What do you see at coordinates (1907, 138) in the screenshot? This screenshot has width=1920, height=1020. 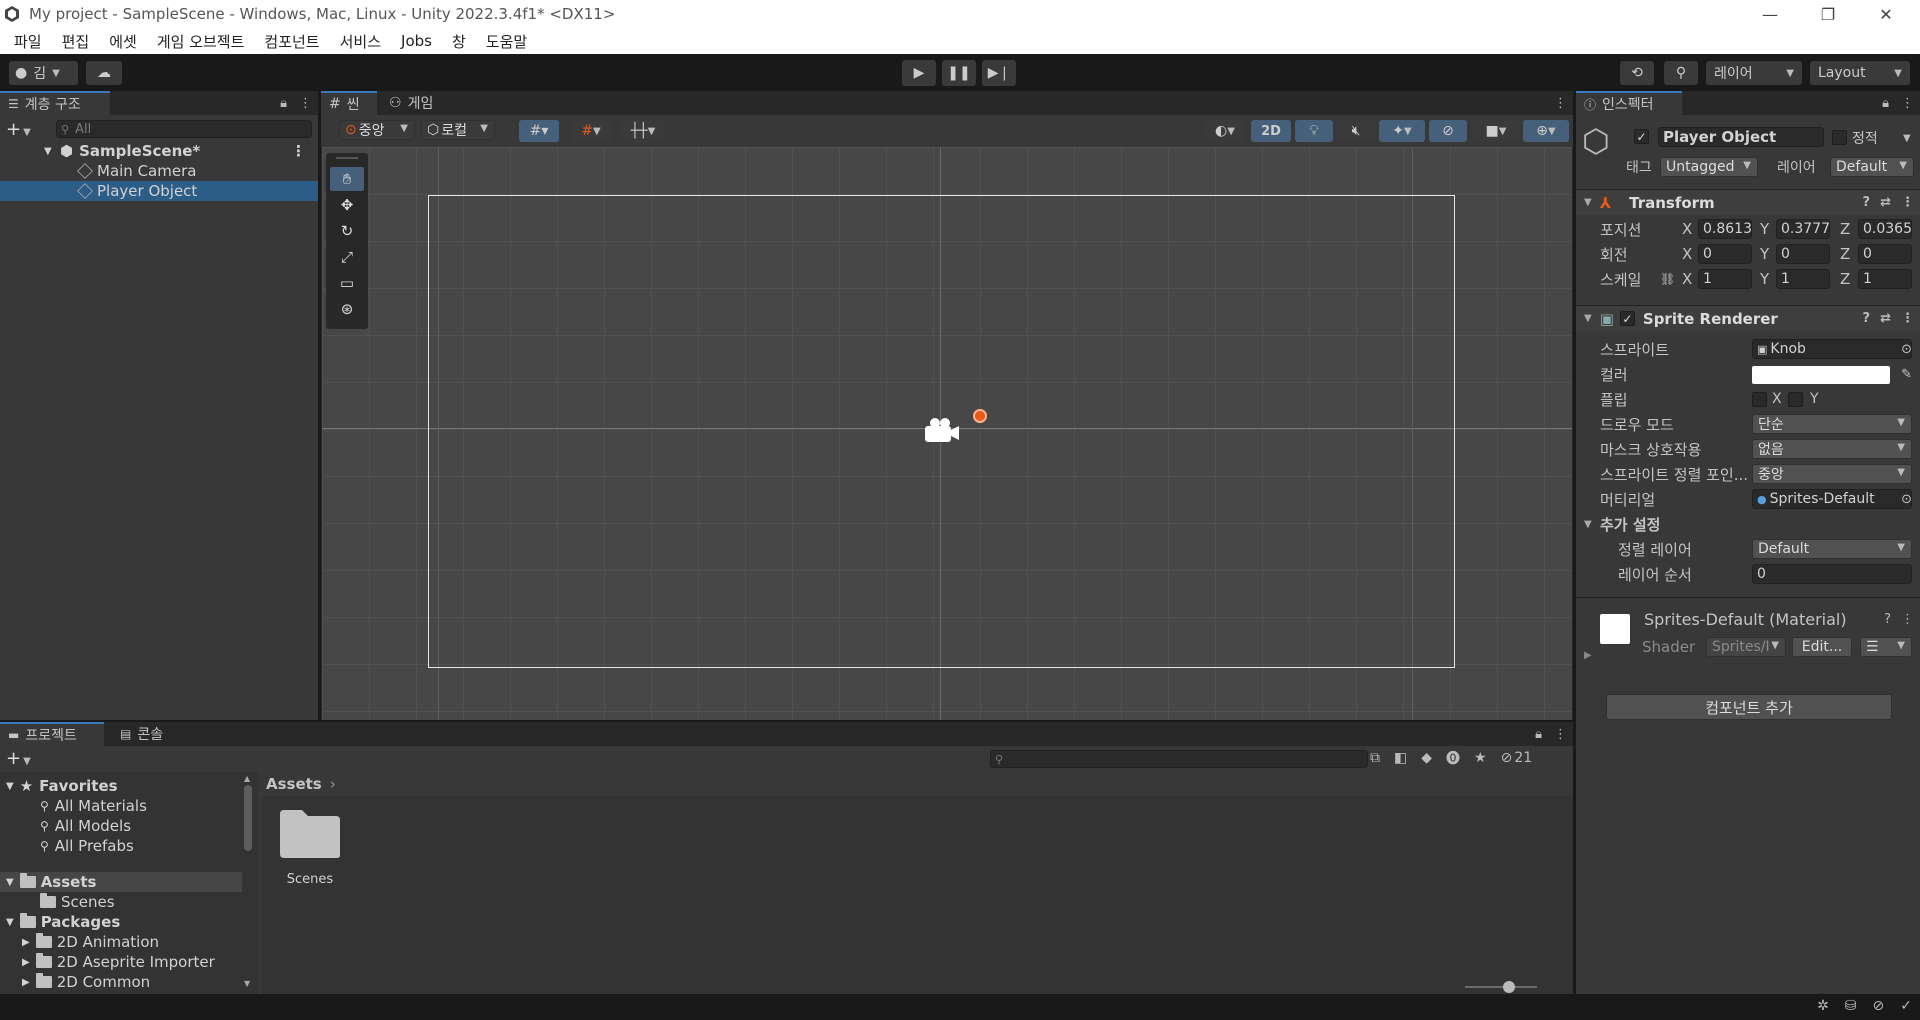 I see `static-dropdown-icon: ▼` at bounding box center [1907, 138].